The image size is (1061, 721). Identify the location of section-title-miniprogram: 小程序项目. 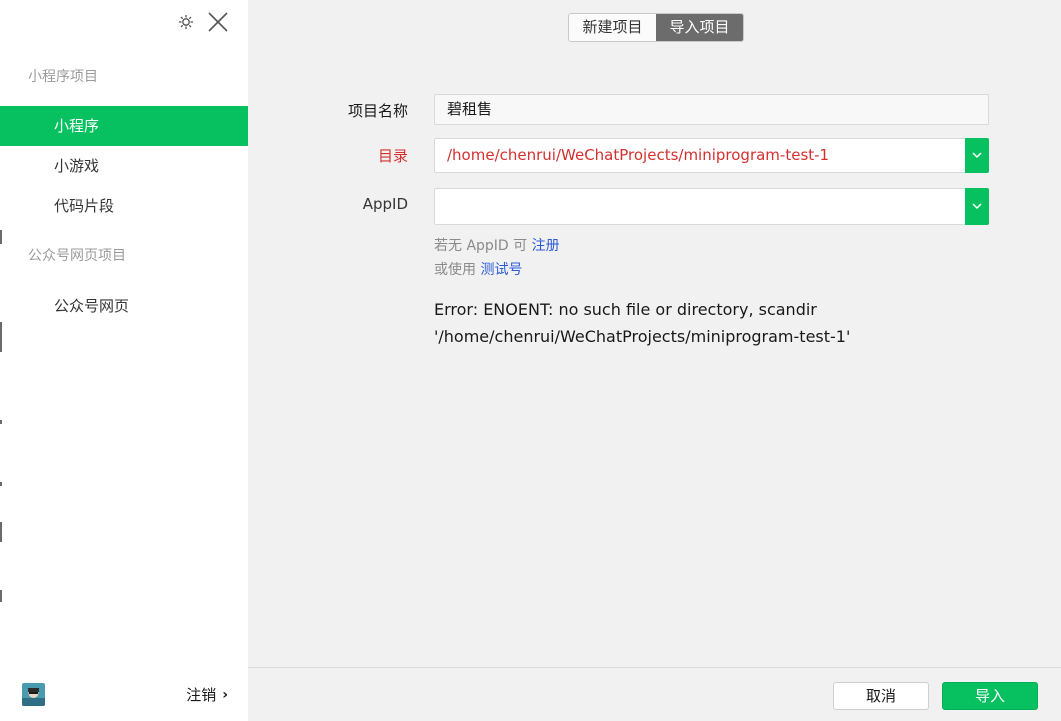
(63, 77).